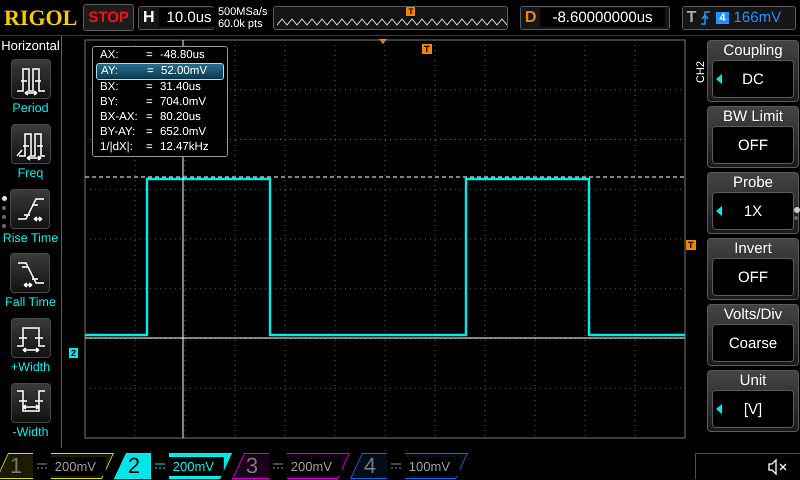 The image size is (800, 480). Describe the element at coordinates (108, 17) in the screenshot. I see `run-stop-button: STOP` at that location.